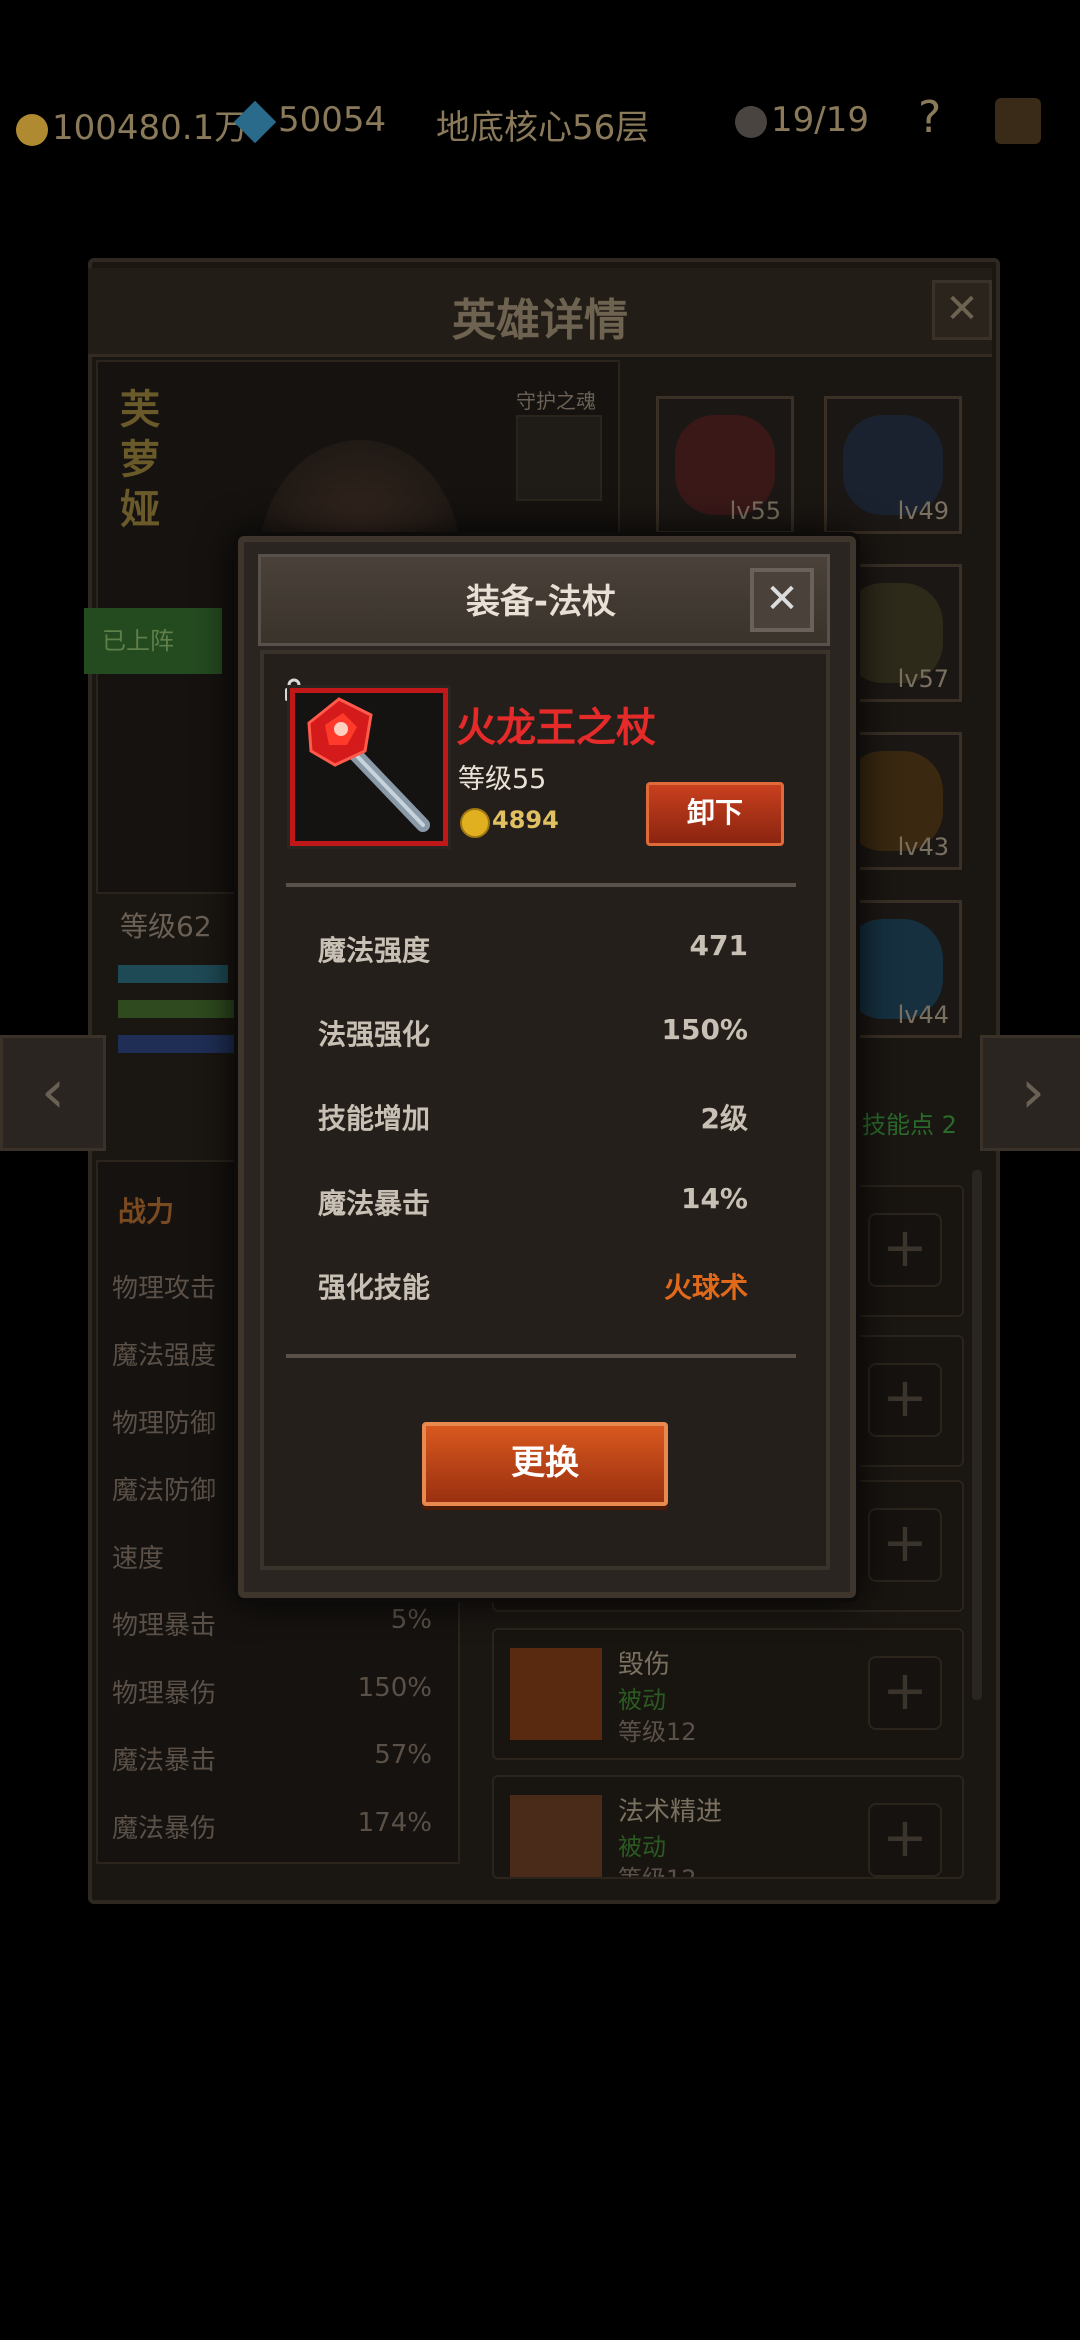 The height and width of the screenshot is (2340, 1080). What do you see at coordinates (150, 128) in the screenshot?
I see `gold-amount: 100480.1万` at bounding box center [150, 128].